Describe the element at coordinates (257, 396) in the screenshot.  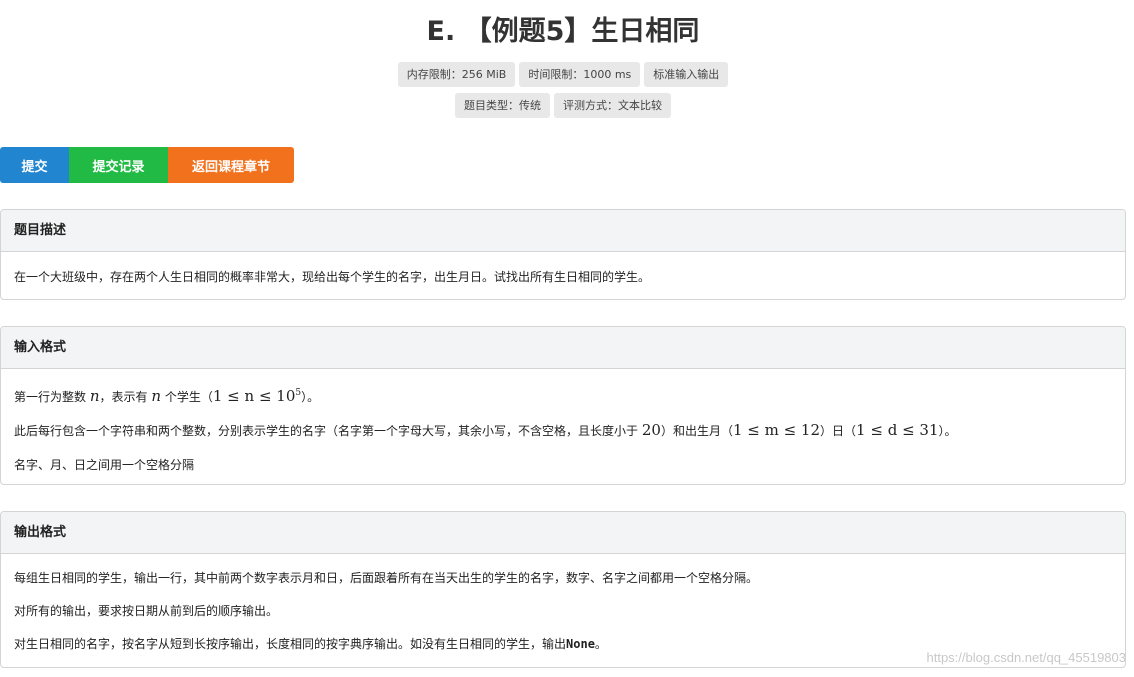
I see `math-range-n: 1 ≤ n ≤ 105` at that location.